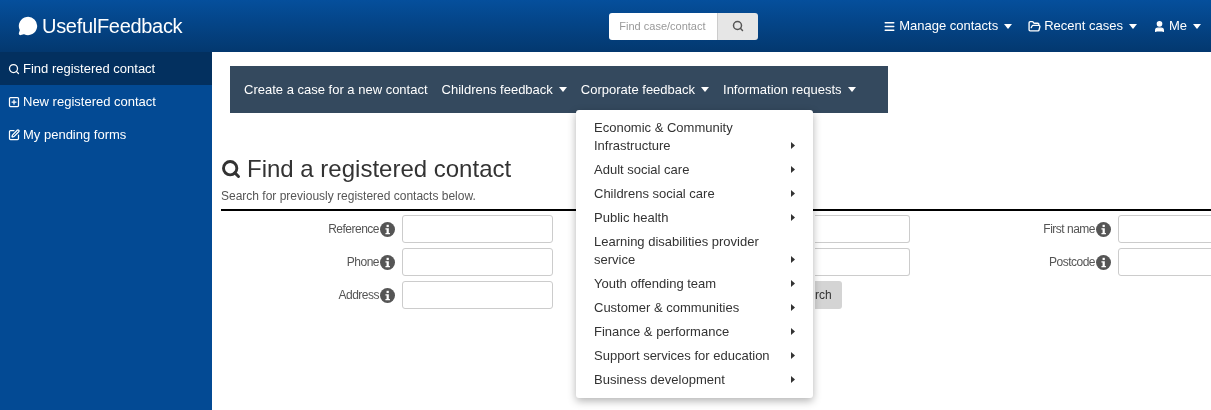 The height and width of the screenshot is (410, 1211). Describe the element at coordinates (694, 170) in the screenshot. I see `dropdown-item: Adult social care` at that location.